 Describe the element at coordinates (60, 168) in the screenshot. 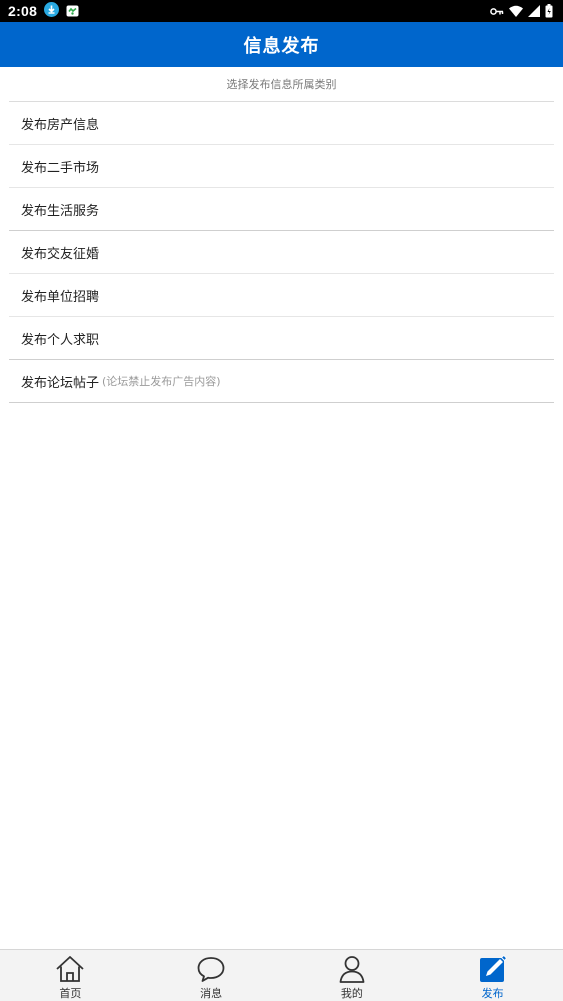

I see `category-label: 发布二手市场` at that location.